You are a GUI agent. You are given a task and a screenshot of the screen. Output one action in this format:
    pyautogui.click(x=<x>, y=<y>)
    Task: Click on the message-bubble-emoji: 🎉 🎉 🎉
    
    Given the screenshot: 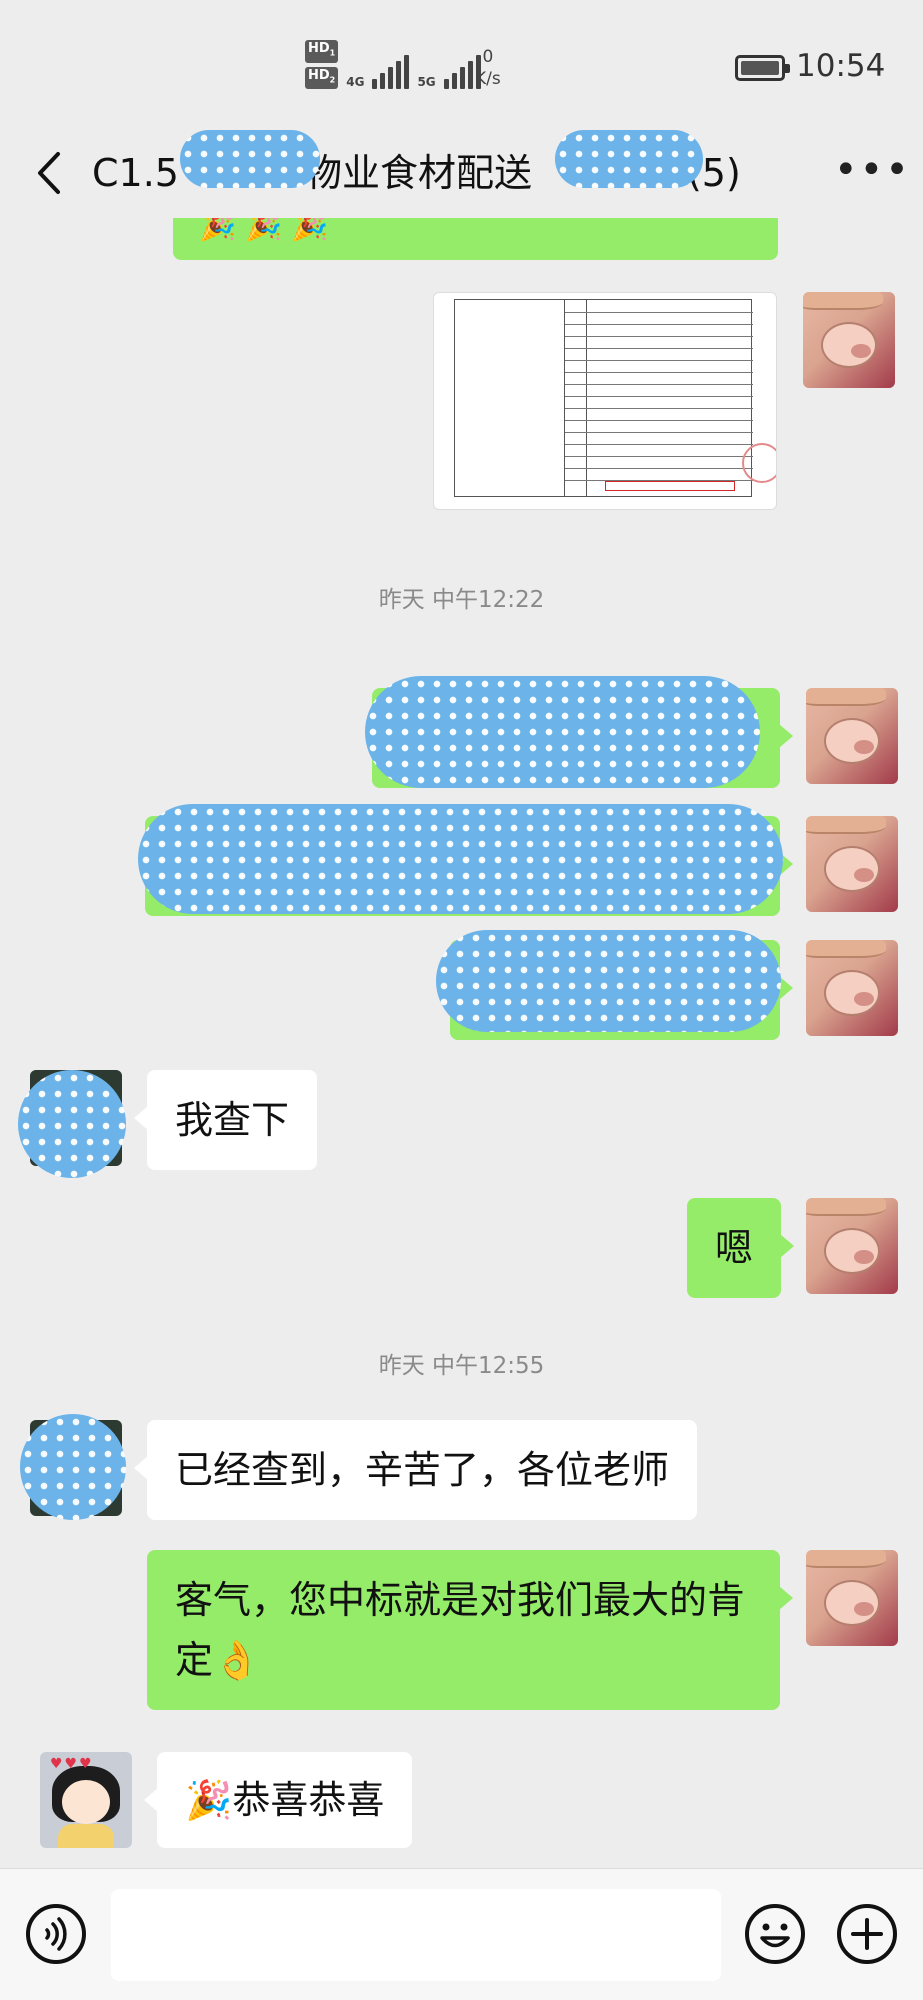 What is the action you would take?
    pyautogui.click(x=475, y=239)
    